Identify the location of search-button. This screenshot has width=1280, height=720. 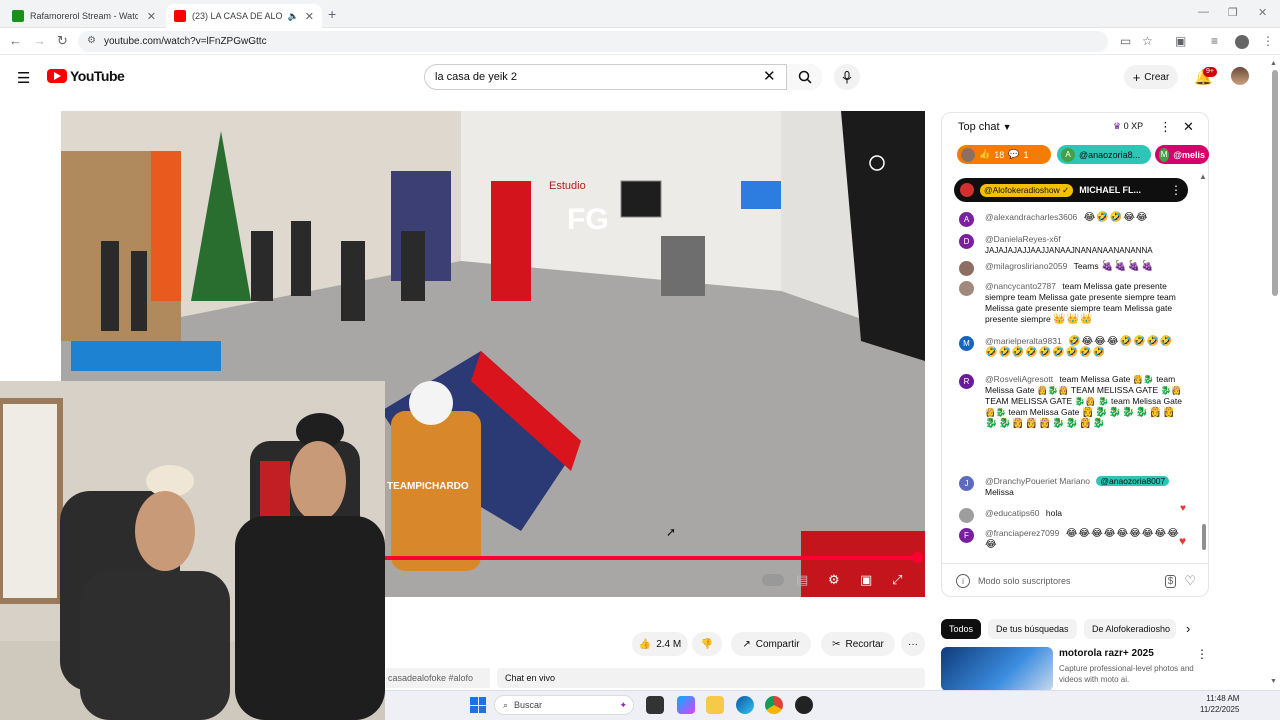
(804, 77).